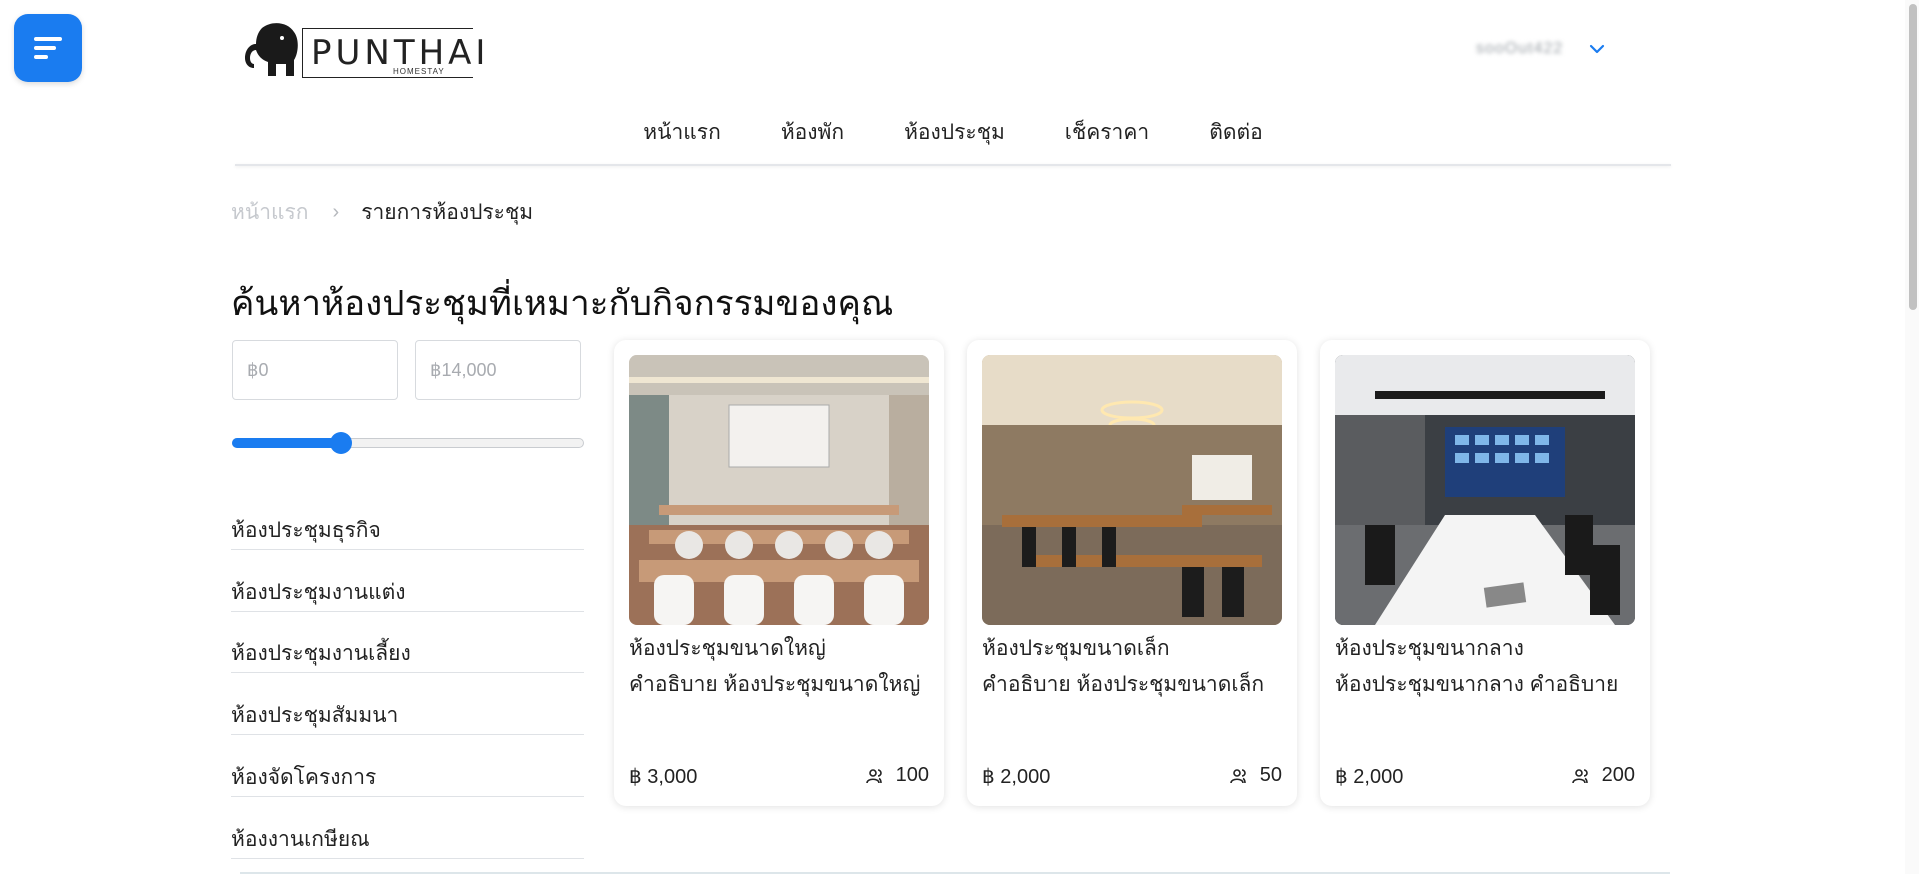  Describe the element at coordinates (363, 50) in the screenshot. I see `brand-logo: PUNTHAI HOMESTAY` at that location.